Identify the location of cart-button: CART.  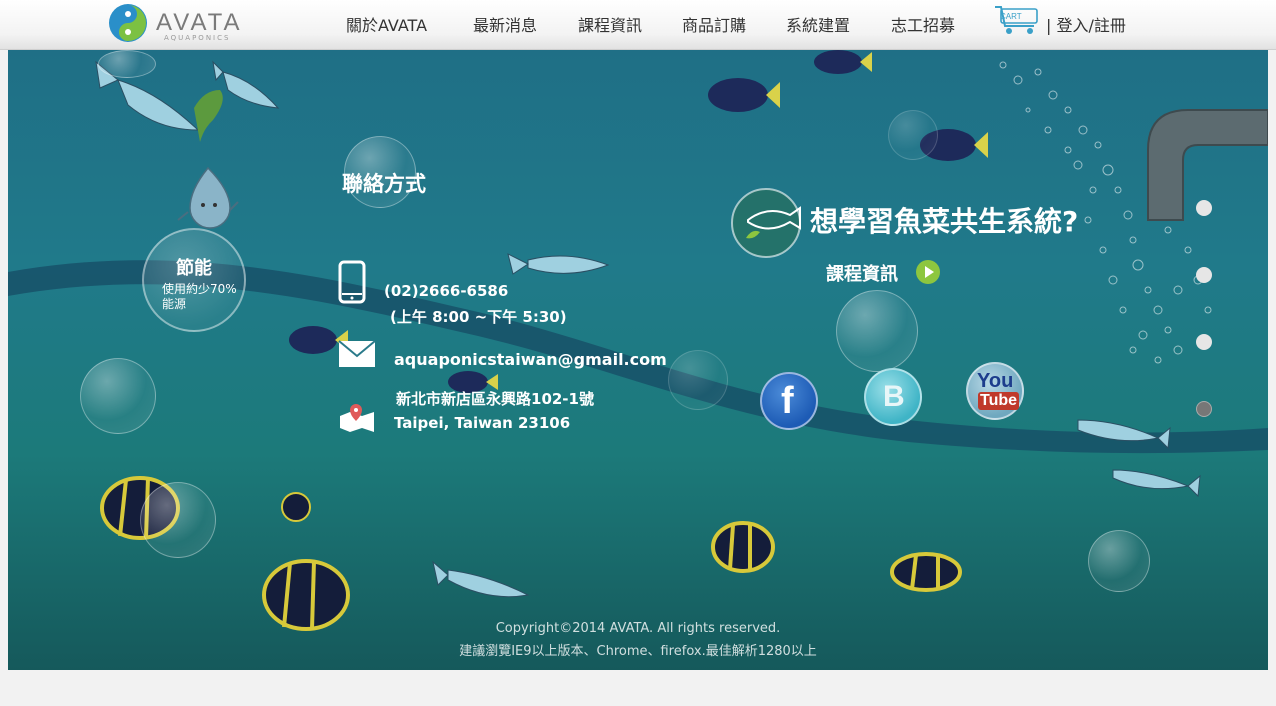
(1018, 20).